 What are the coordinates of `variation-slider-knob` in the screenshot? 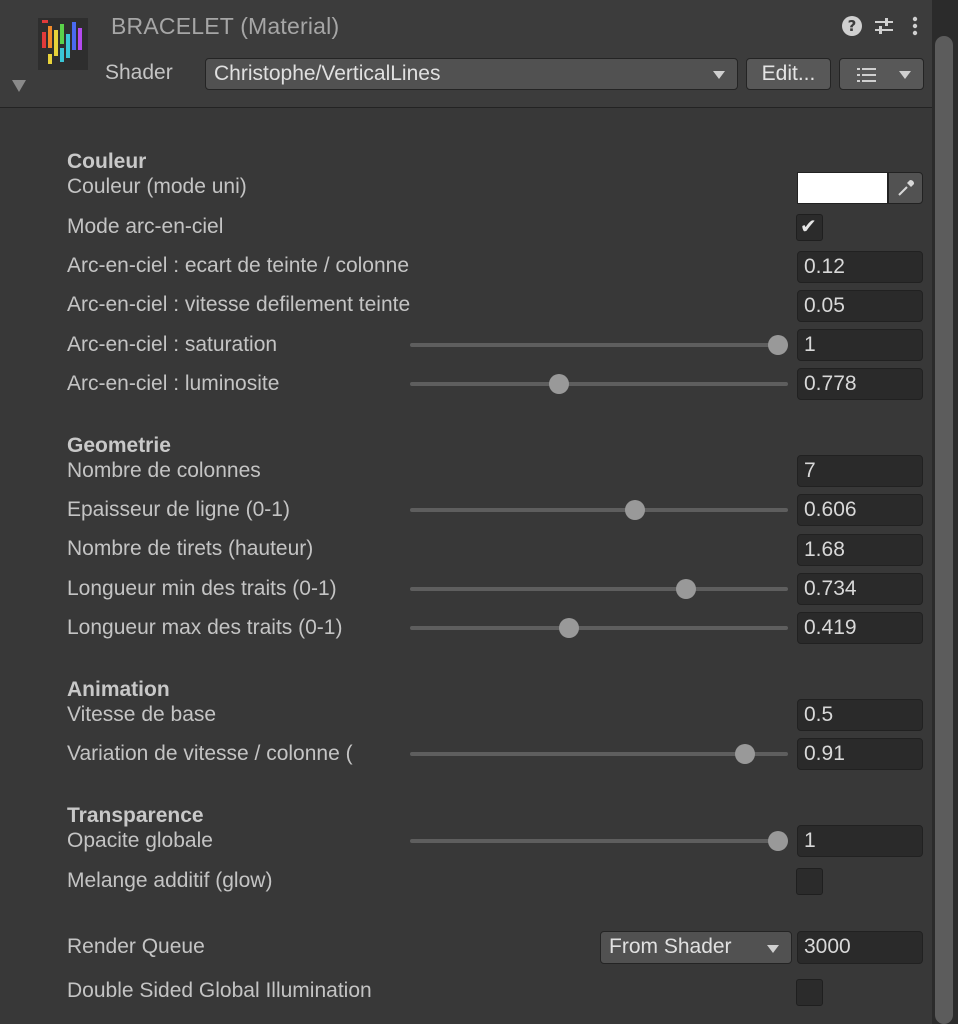 It's located at (745, 754).